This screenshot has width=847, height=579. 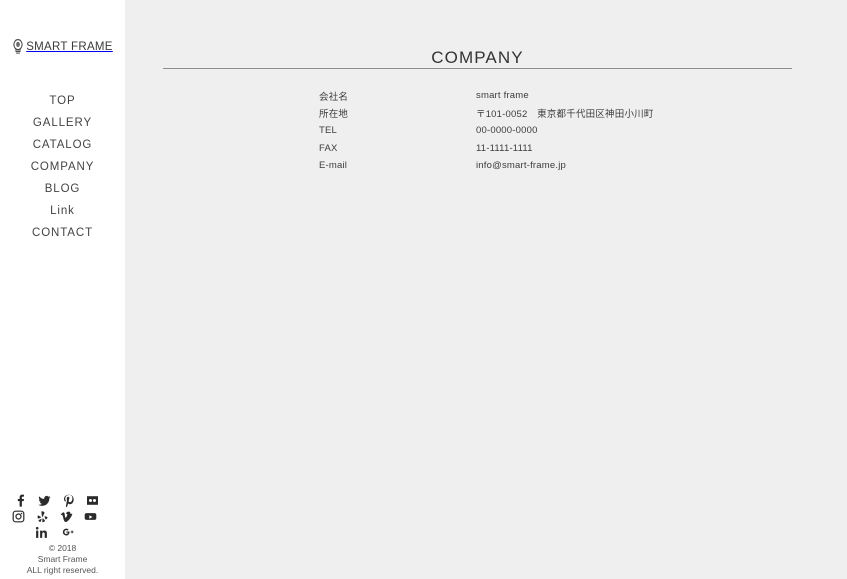 I want to click on linkedin-icon, so click(x=41, y=532).